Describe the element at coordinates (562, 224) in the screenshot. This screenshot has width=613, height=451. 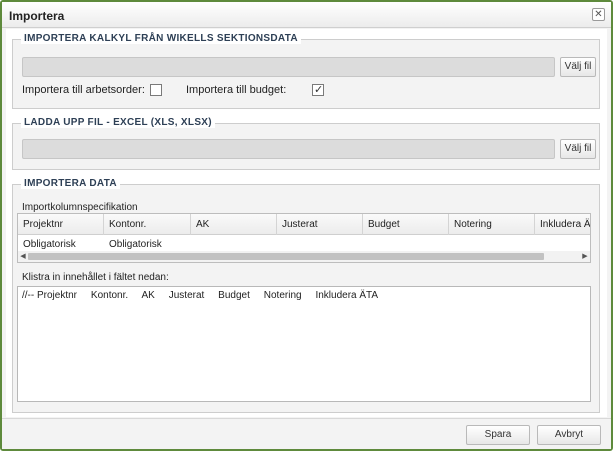
I see `column-header: Inkludera ÄTA` at that location.